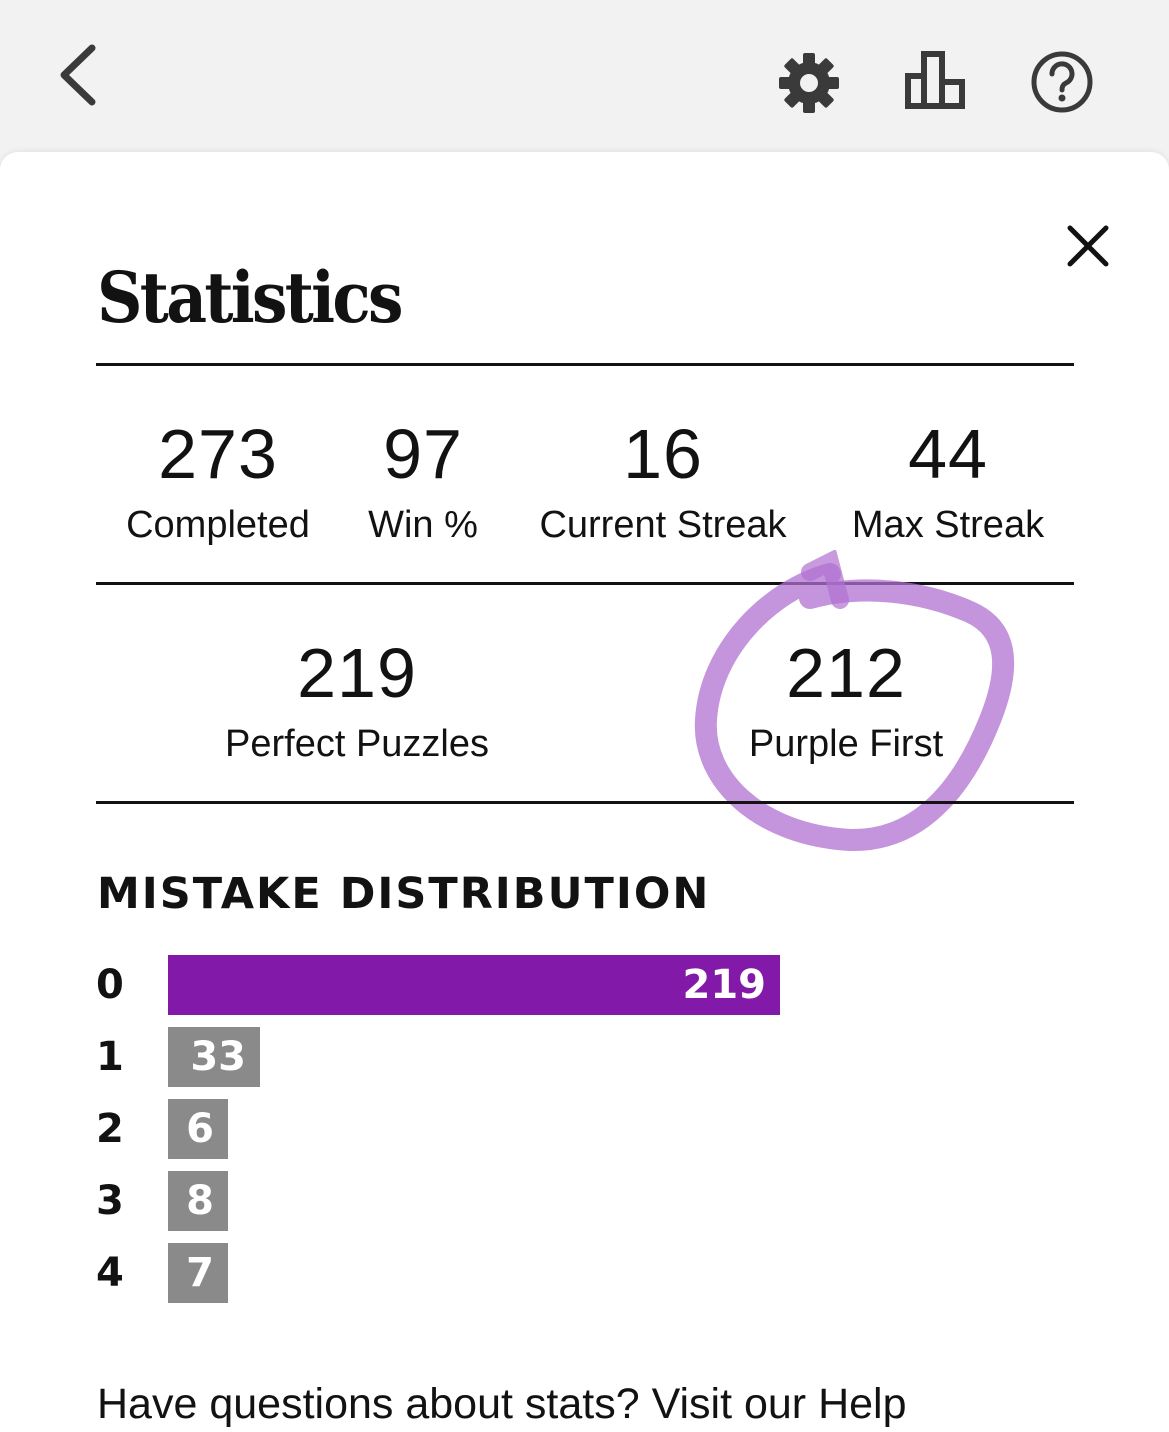 This screenshot has width=1169, height=1432. What do you see at coordinates (198, 1129) in the screenshot?
I see `distribution-bar: 6` at bounding box center [198, 1129].